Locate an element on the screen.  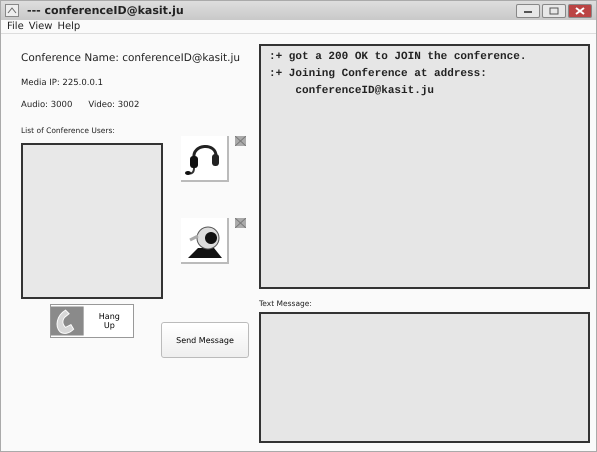
close-icon is located at coordinates (580, 10).